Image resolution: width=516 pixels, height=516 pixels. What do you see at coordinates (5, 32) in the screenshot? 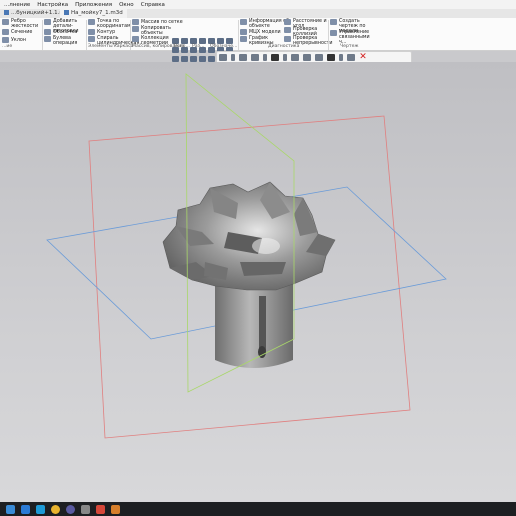
I see `section-icon` at bounding box center [5, 32].